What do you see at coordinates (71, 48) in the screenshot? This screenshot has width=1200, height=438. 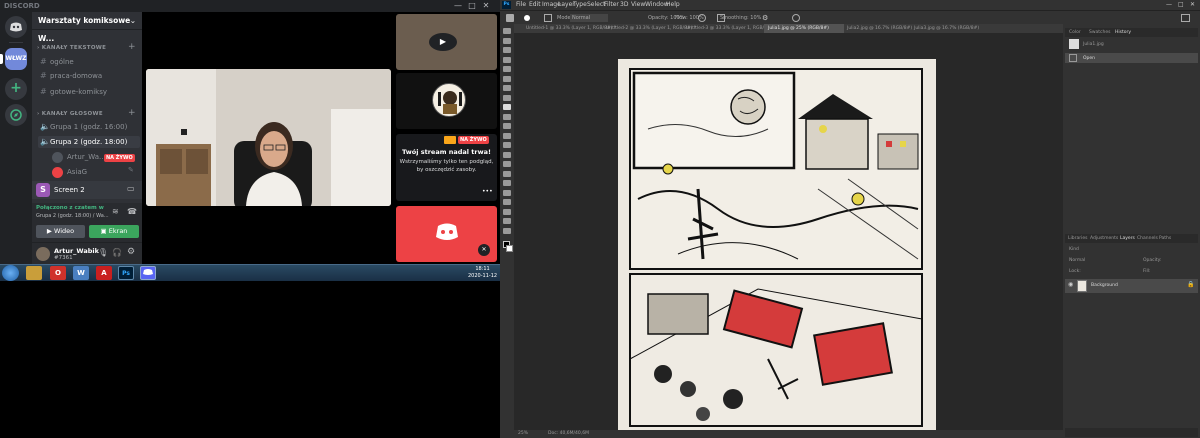 I see `text-category: › KANAŁY TEKSTOWE` at bounding box center [71, 48].